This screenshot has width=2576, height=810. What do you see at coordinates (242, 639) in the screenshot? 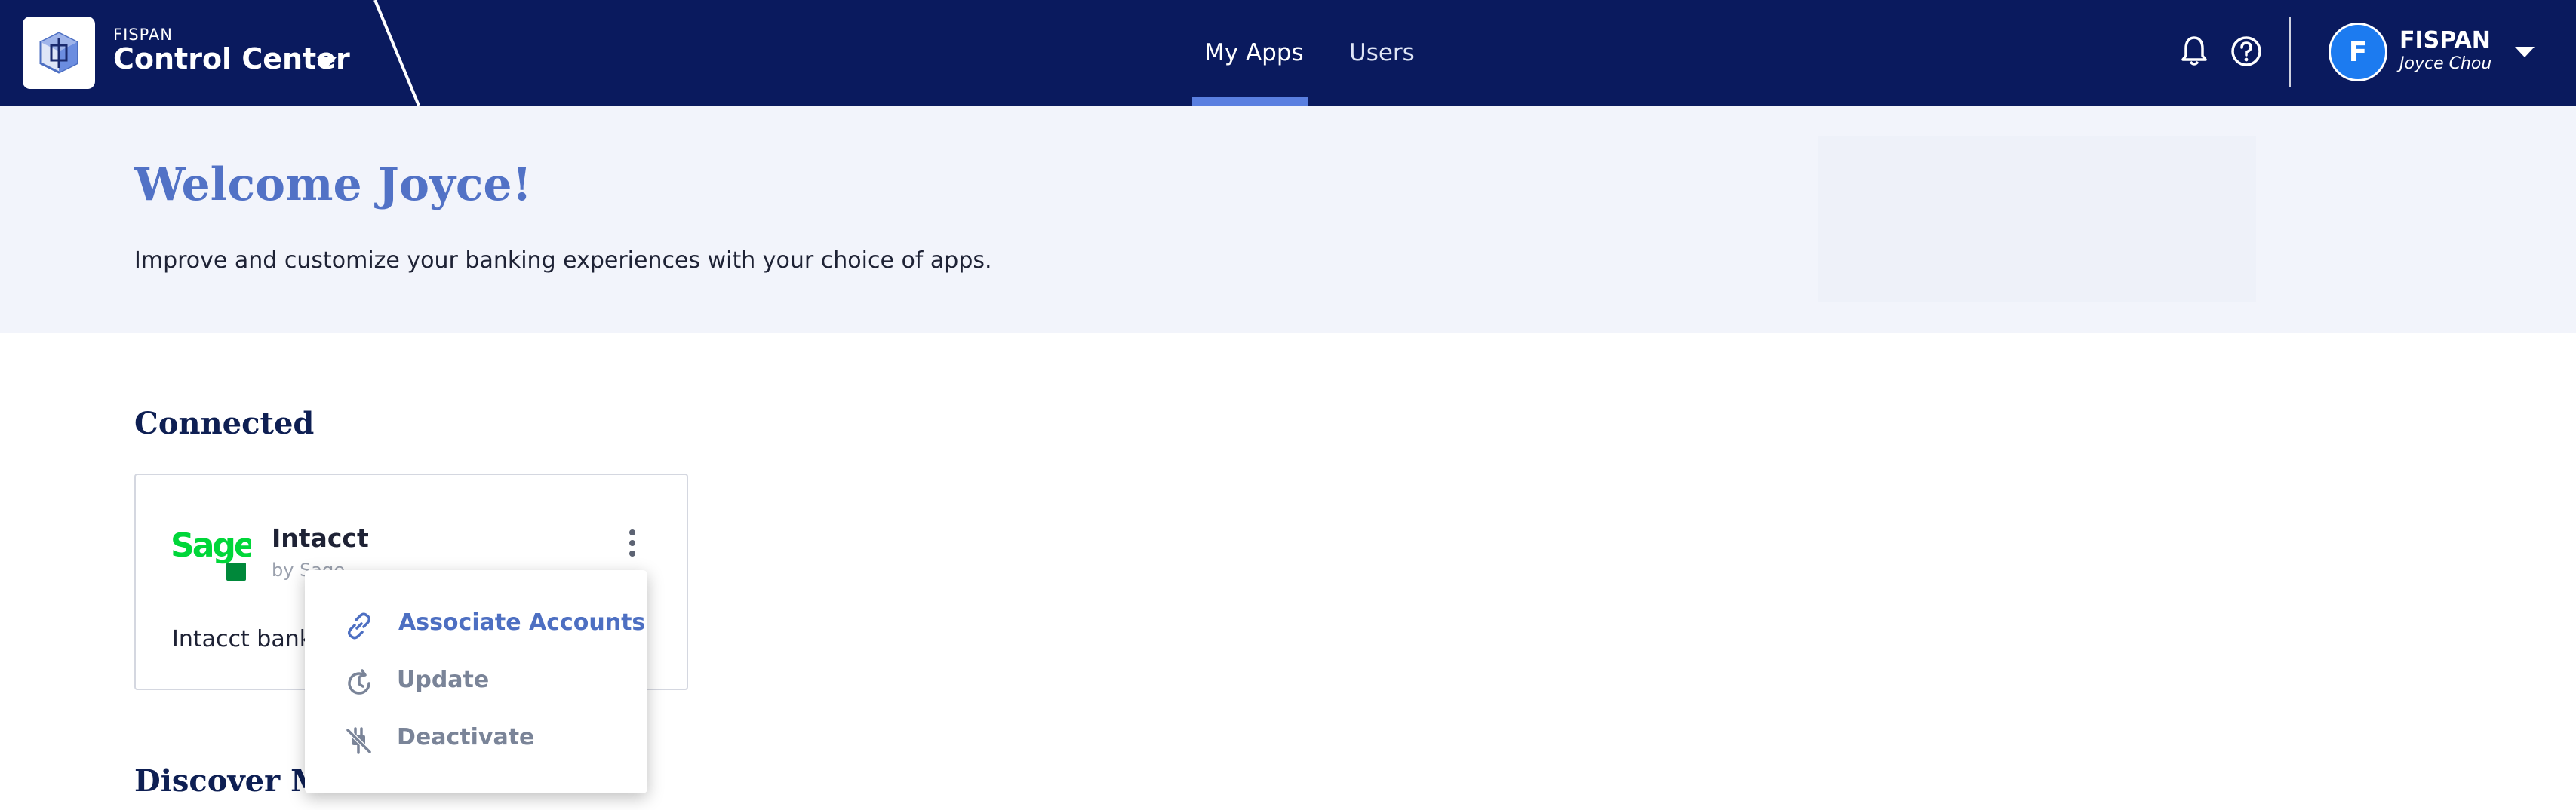
I see `app-description: Intacct bank` at bounding box center [242, 639].